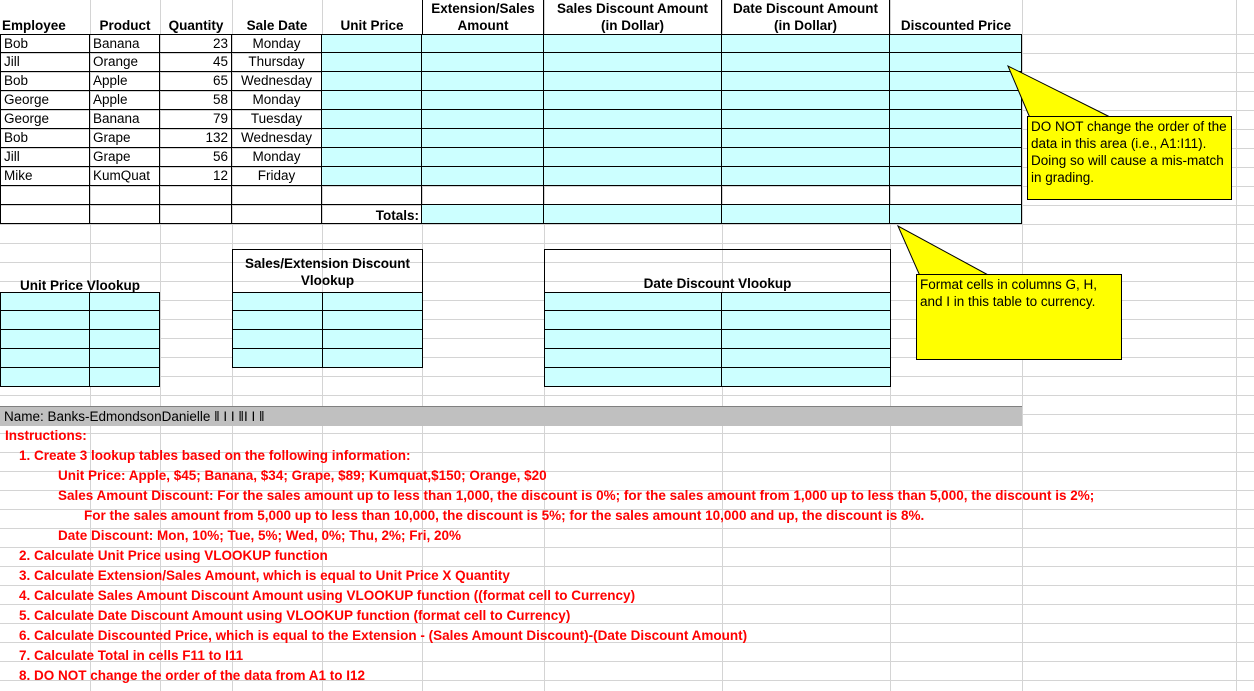 The image size is (1254, 691). Describe the element at coordinates (372, 24) in the screenshot. I see `header-unit-price: Unit Price` at that location.